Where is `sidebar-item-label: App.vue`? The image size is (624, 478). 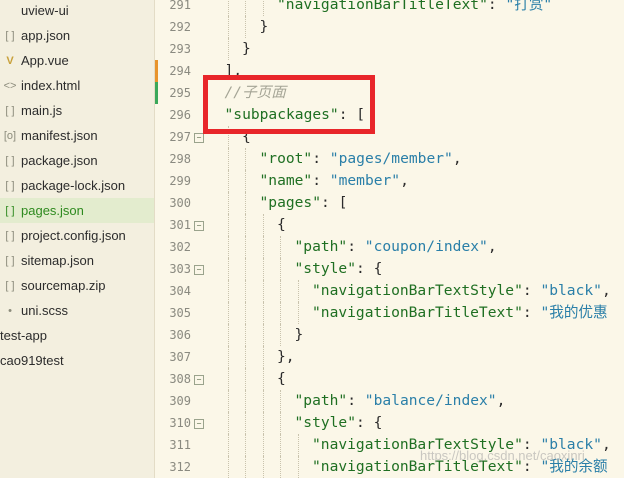 sidebar-item-label: App.vue is located at coordinates (45, 60).